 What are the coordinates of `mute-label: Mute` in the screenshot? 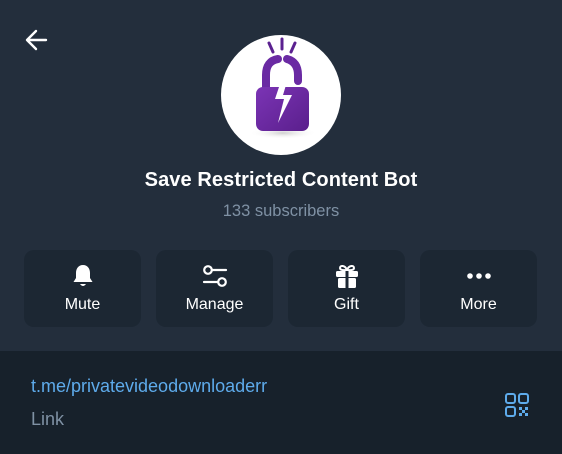 It's located at (82, 304).